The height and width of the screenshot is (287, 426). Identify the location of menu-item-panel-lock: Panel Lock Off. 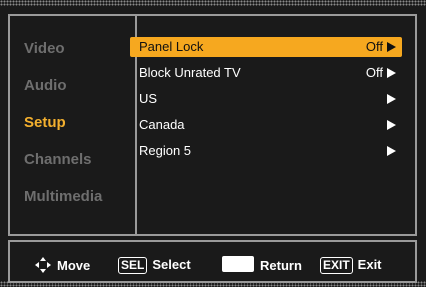
(266, 47).